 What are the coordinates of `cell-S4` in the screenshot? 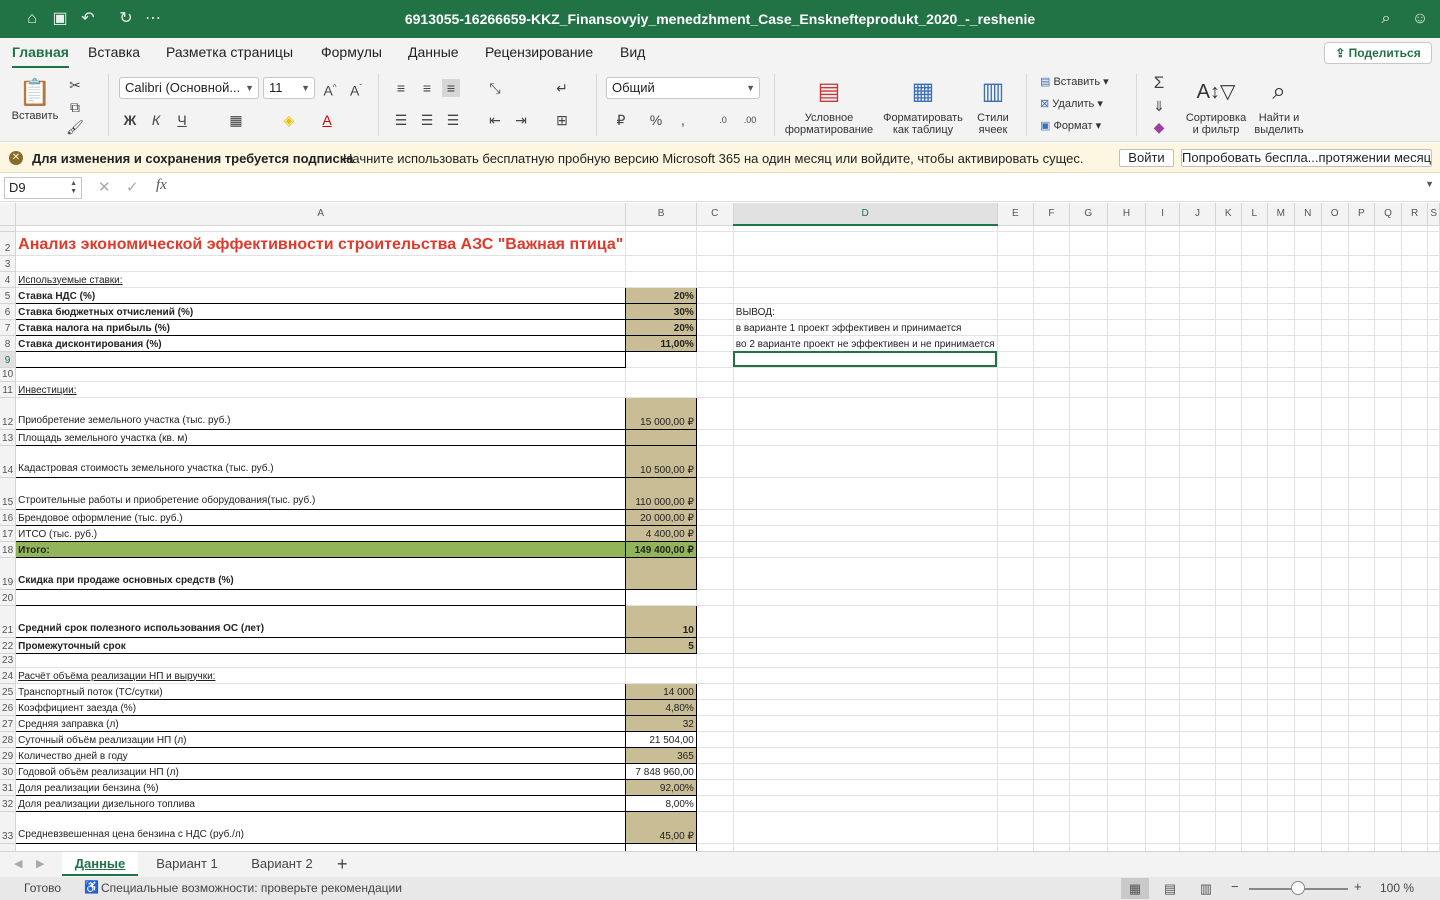 It's located at (1433, 279).